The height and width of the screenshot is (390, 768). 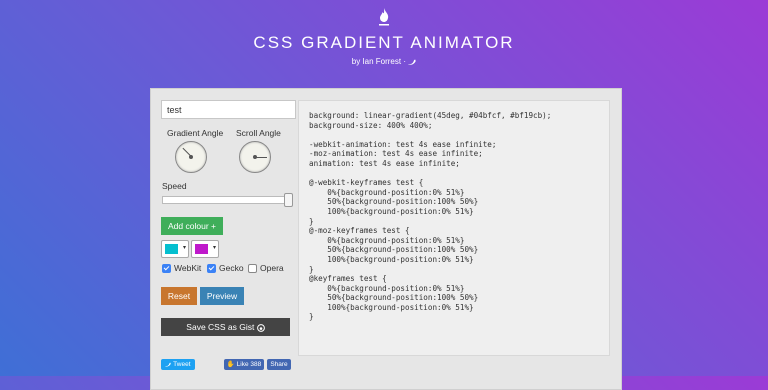 What do you see at coordinates (231, 268) in the screenshot?
I see `gecko-label: Gecko` at bounding box center [231, 268].